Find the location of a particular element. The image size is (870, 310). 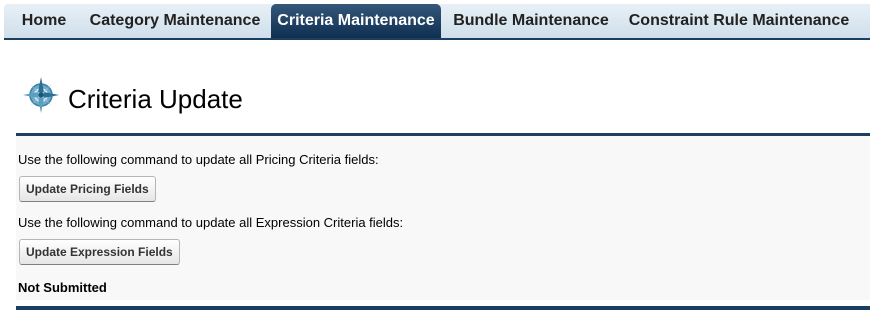

status-text: Not Submitted is located at coordinates (62, 287).